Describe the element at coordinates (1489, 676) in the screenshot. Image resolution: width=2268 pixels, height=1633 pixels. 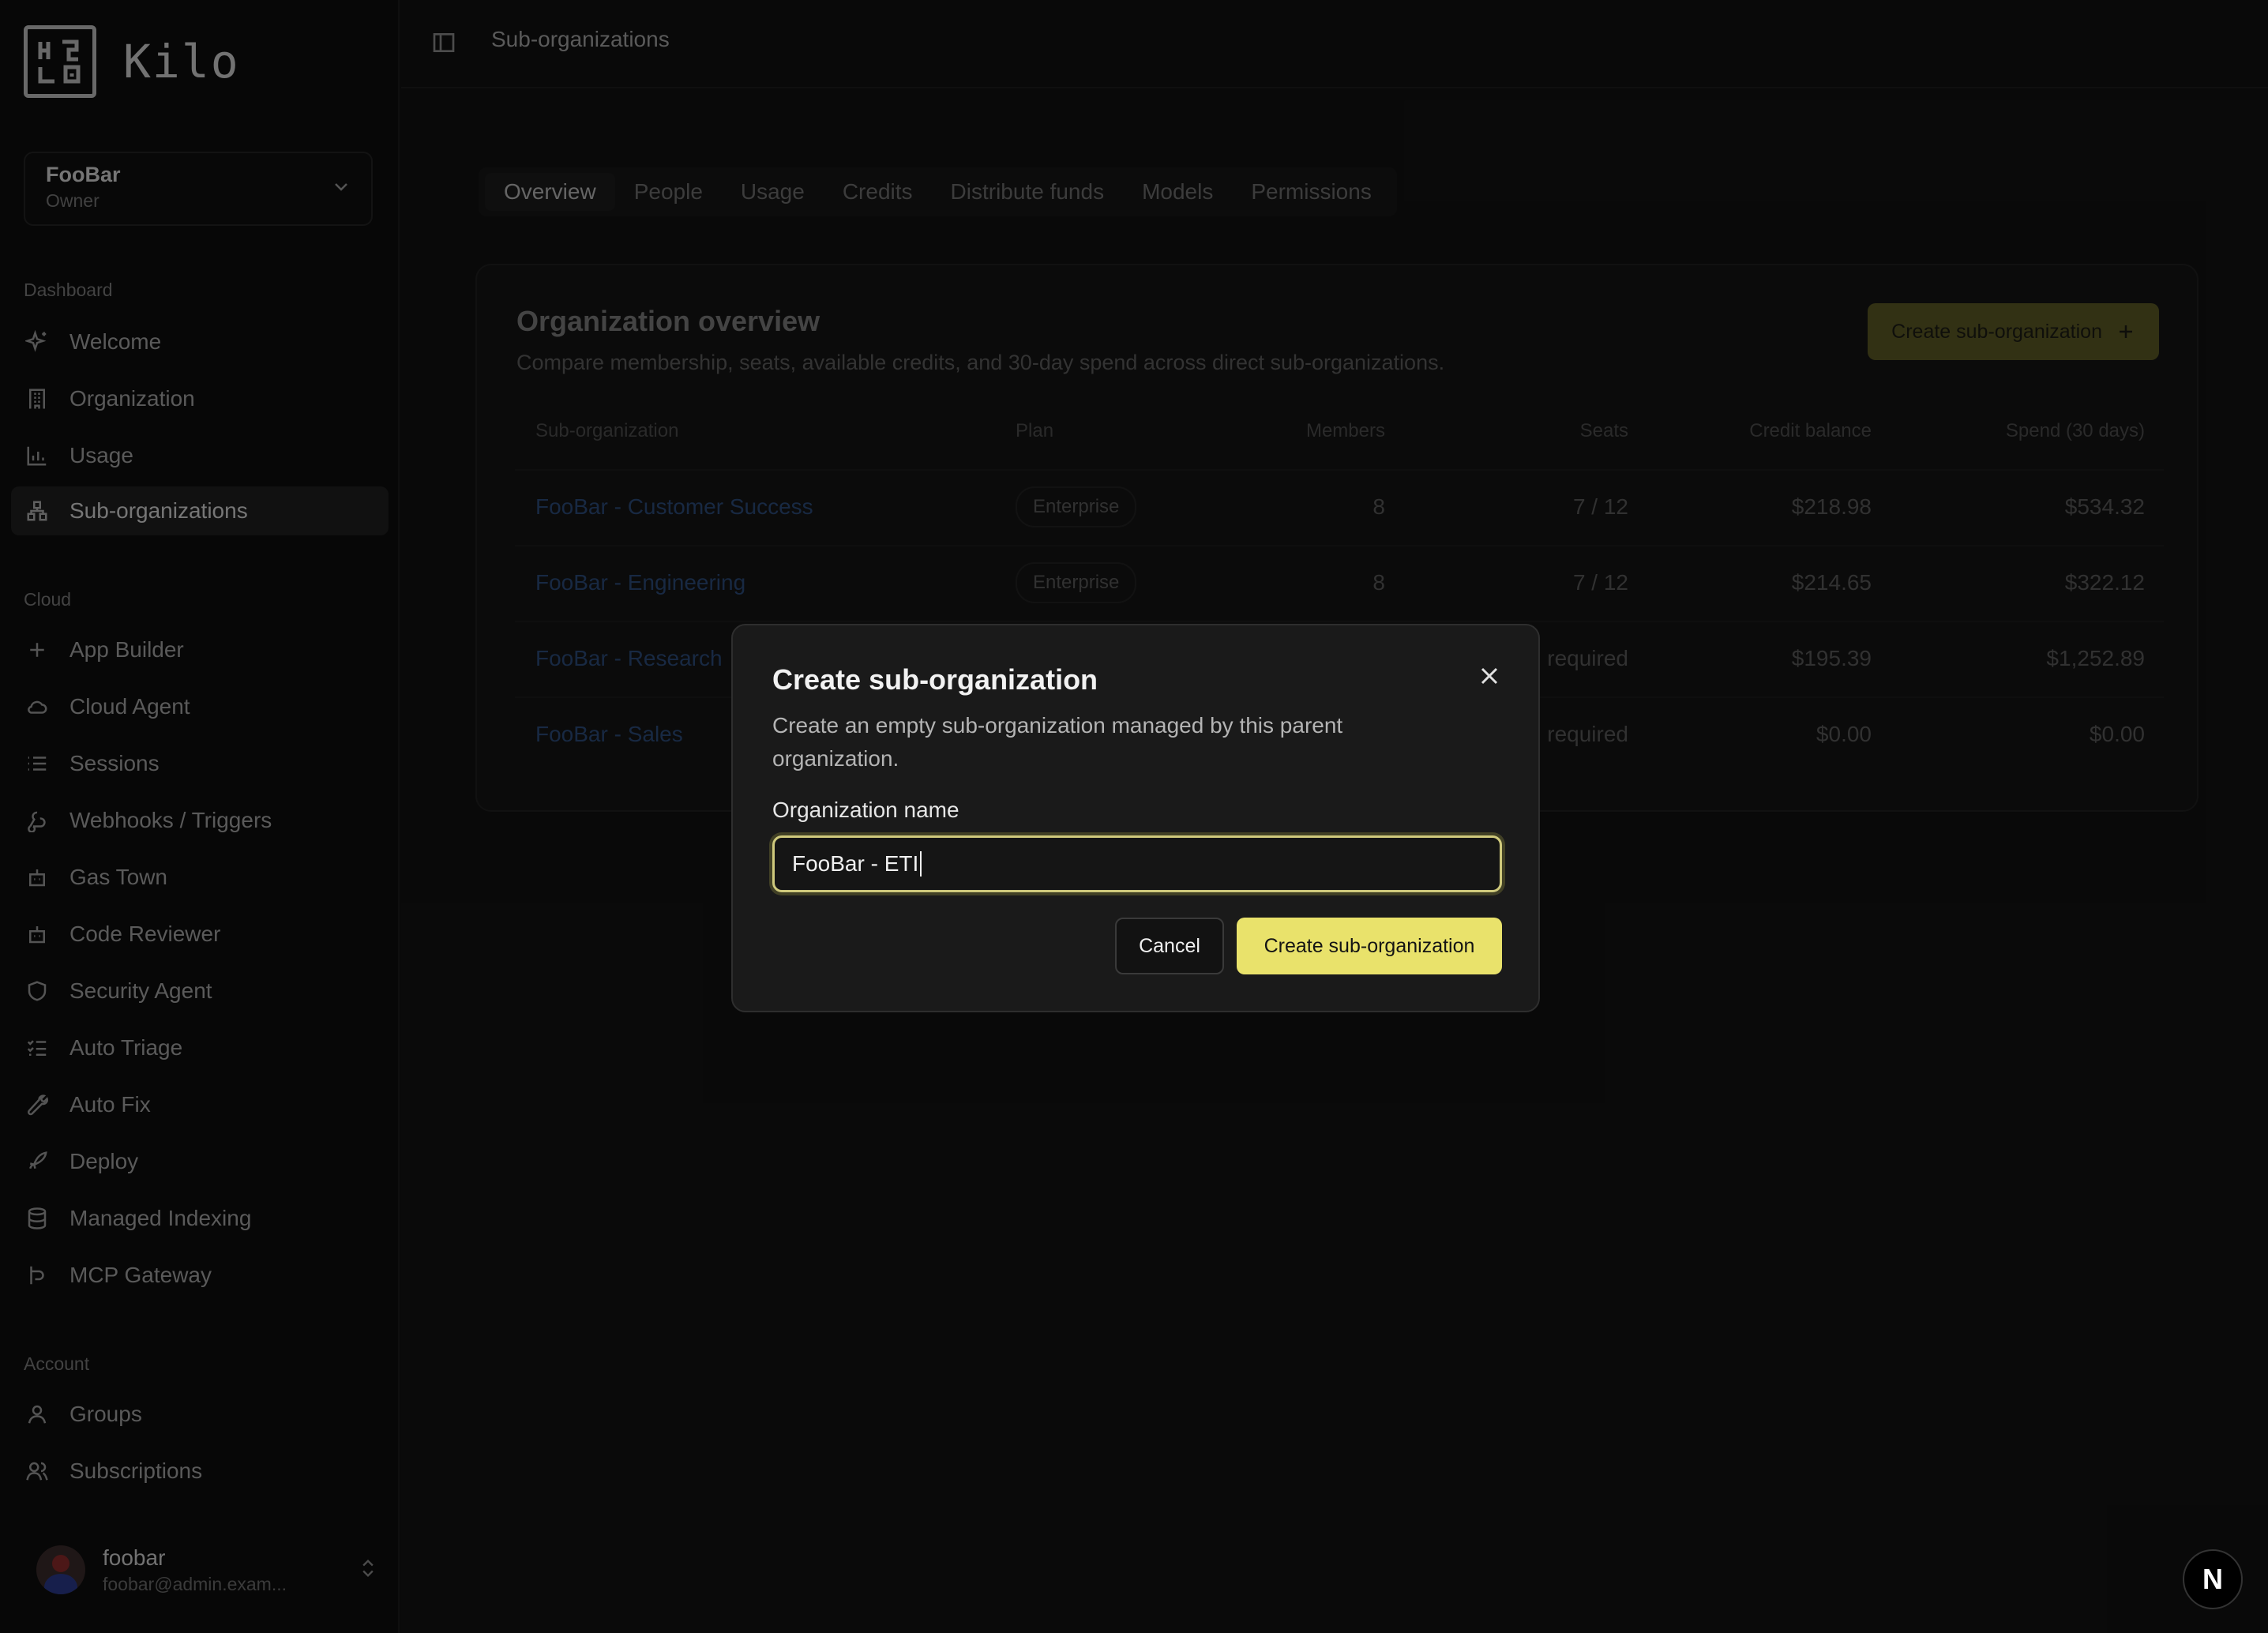
I see `close-icon` at that location.